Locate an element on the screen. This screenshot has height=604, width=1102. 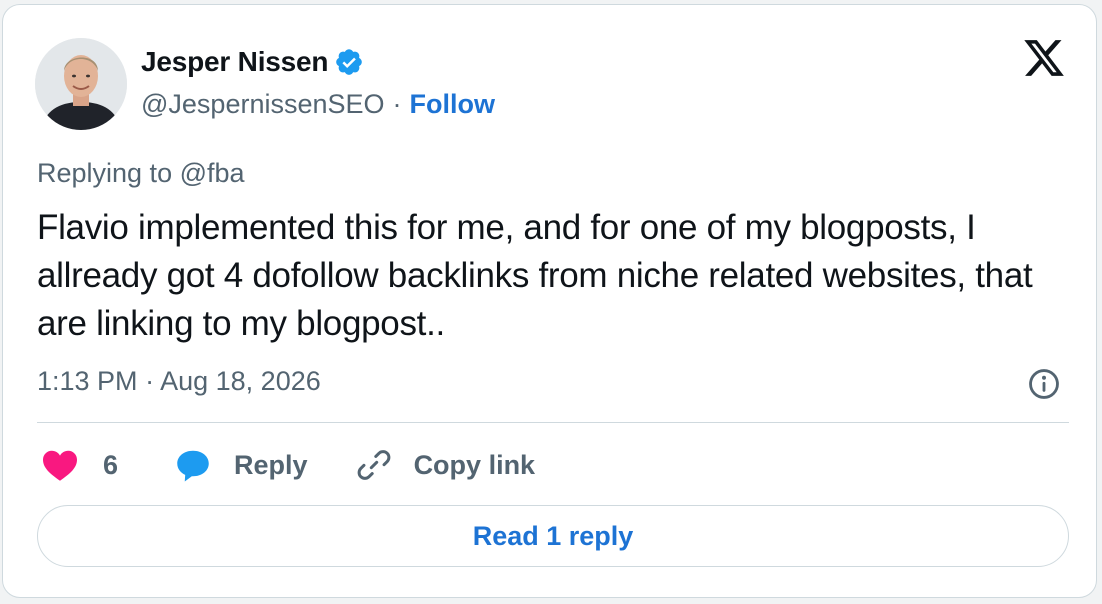
reply-button: Reply is located at coordinates (241, 465).